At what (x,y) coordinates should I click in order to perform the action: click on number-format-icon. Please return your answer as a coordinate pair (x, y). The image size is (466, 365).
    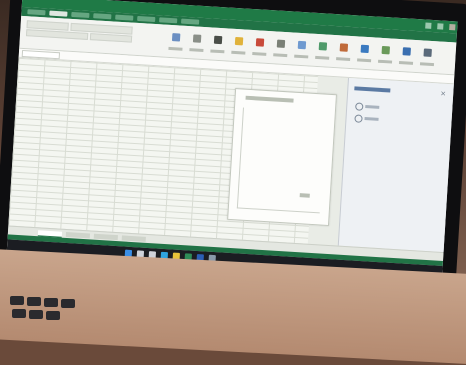
    Looking at the image, I should click on (323, 46).